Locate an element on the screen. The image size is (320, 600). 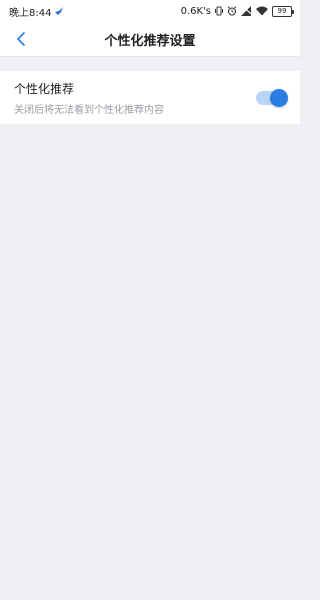
bird-notification-icon is located at coordinates (59, 11).